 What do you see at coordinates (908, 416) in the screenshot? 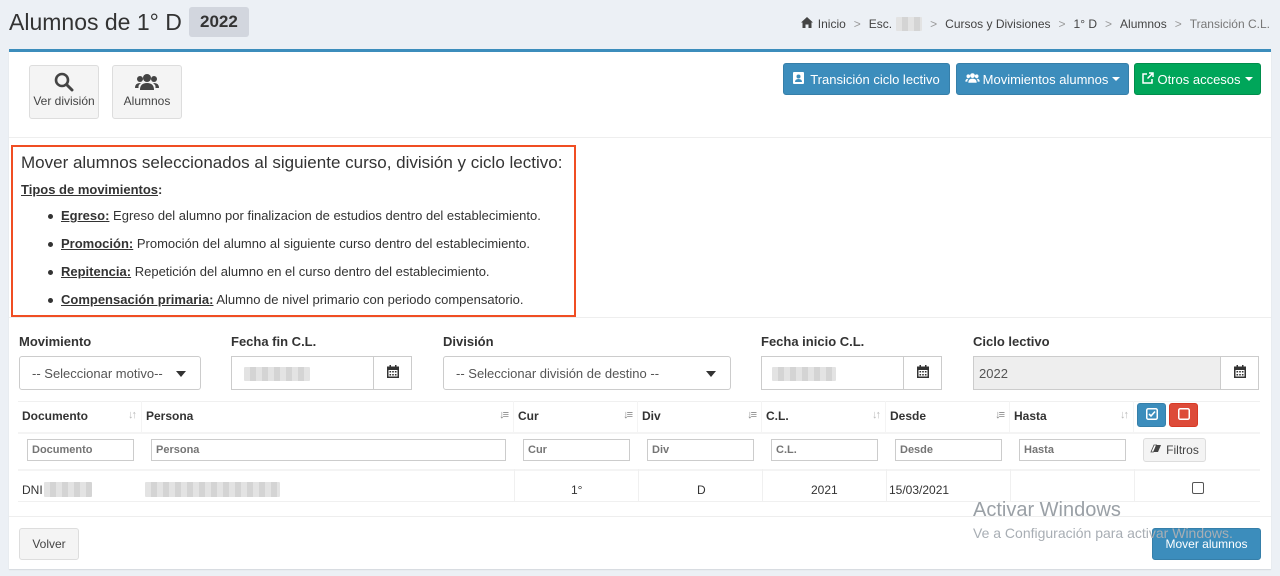
I see `col-desde-label: Desde` at bounding box center [908, 416].